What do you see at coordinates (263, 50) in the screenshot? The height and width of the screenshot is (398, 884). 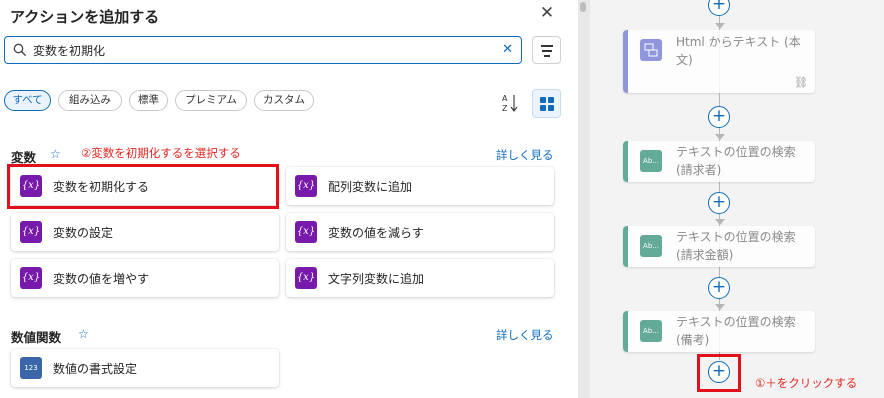 I see `search-input: 変数を初期化 ✕` at bounding box center [263, 50].